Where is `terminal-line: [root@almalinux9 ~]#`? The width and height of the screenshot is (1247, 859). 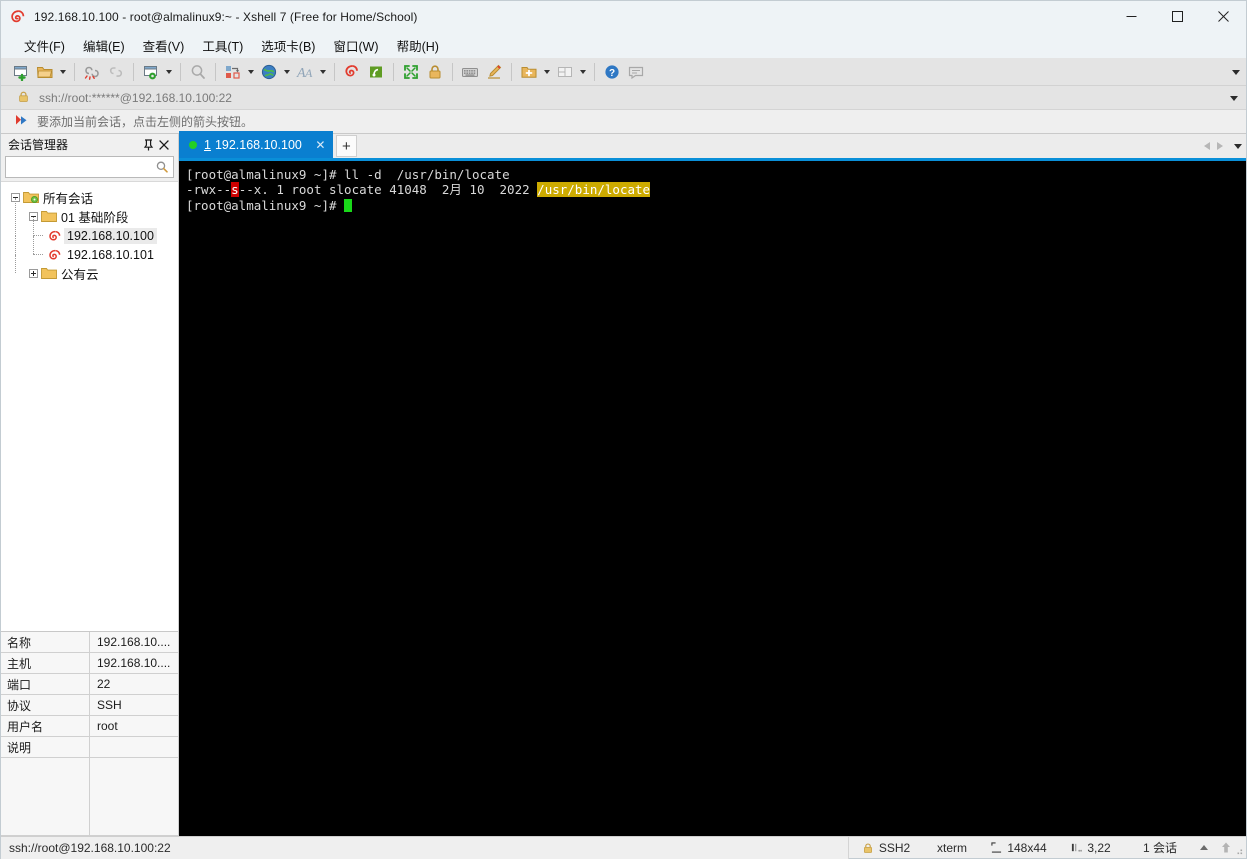
terminal-line: [root@almalinux9 ~]# is located at coordinates (716, 205).